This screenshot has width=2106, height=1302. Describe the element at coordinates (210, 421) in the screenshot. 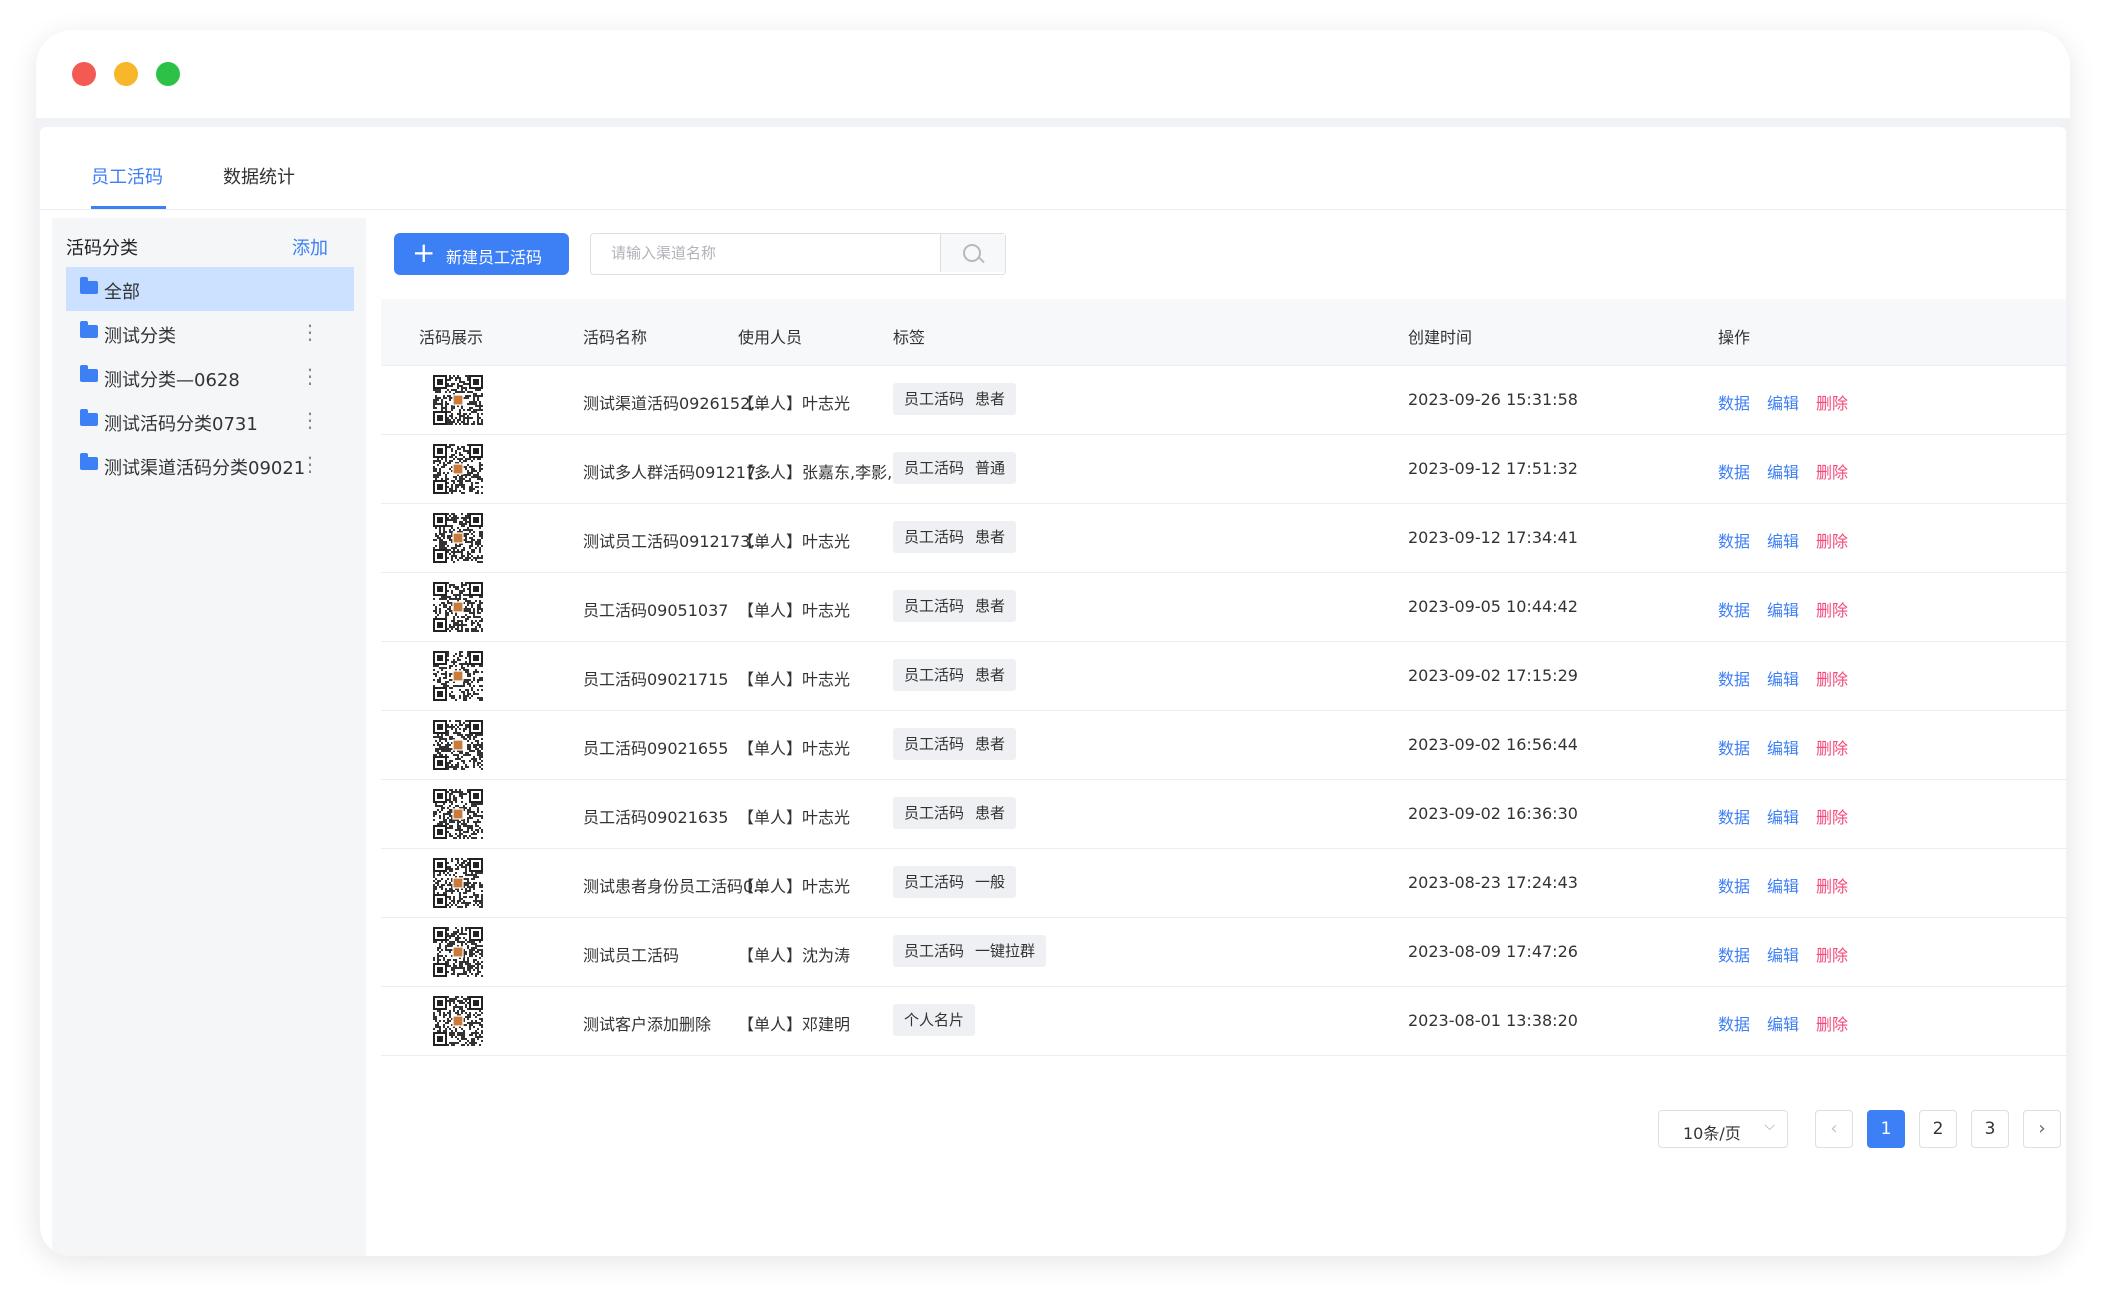

I see `category-item: 测试活码分类0731 ⋮` at that location.